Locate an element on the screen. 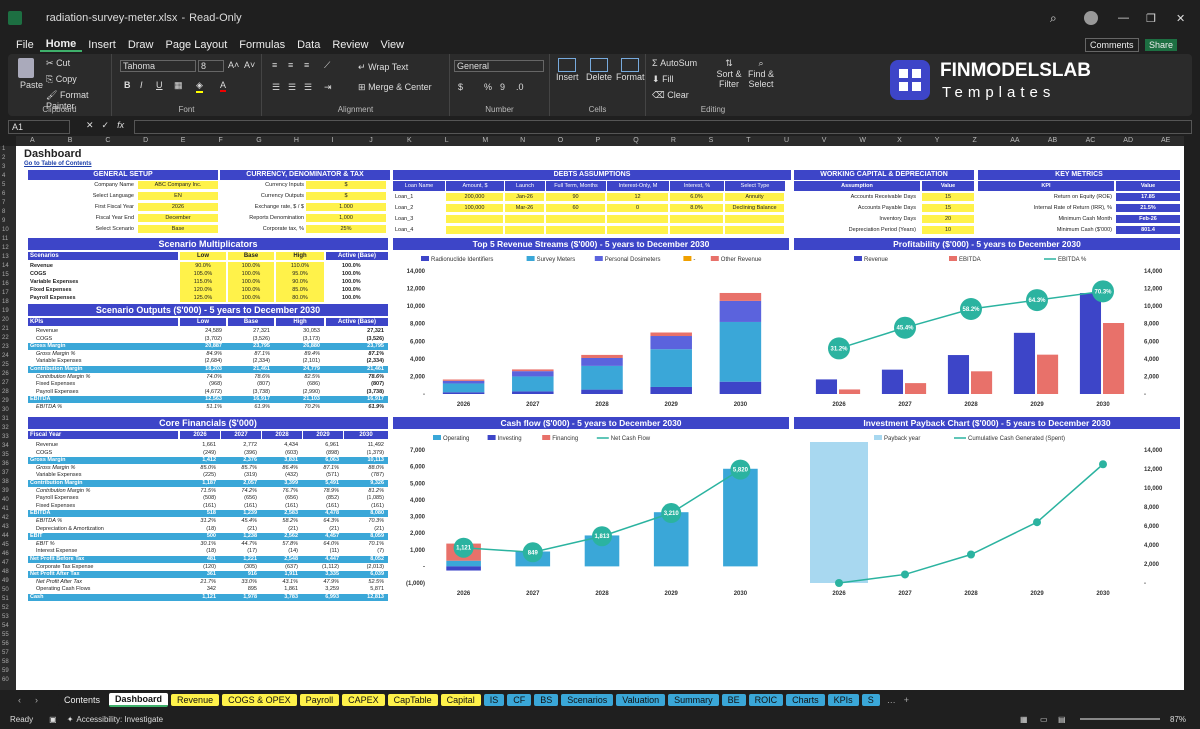 Image resolution: width=1200 pixels, height=729 pixels. menu-view: View is located at coordinates (392, 45).